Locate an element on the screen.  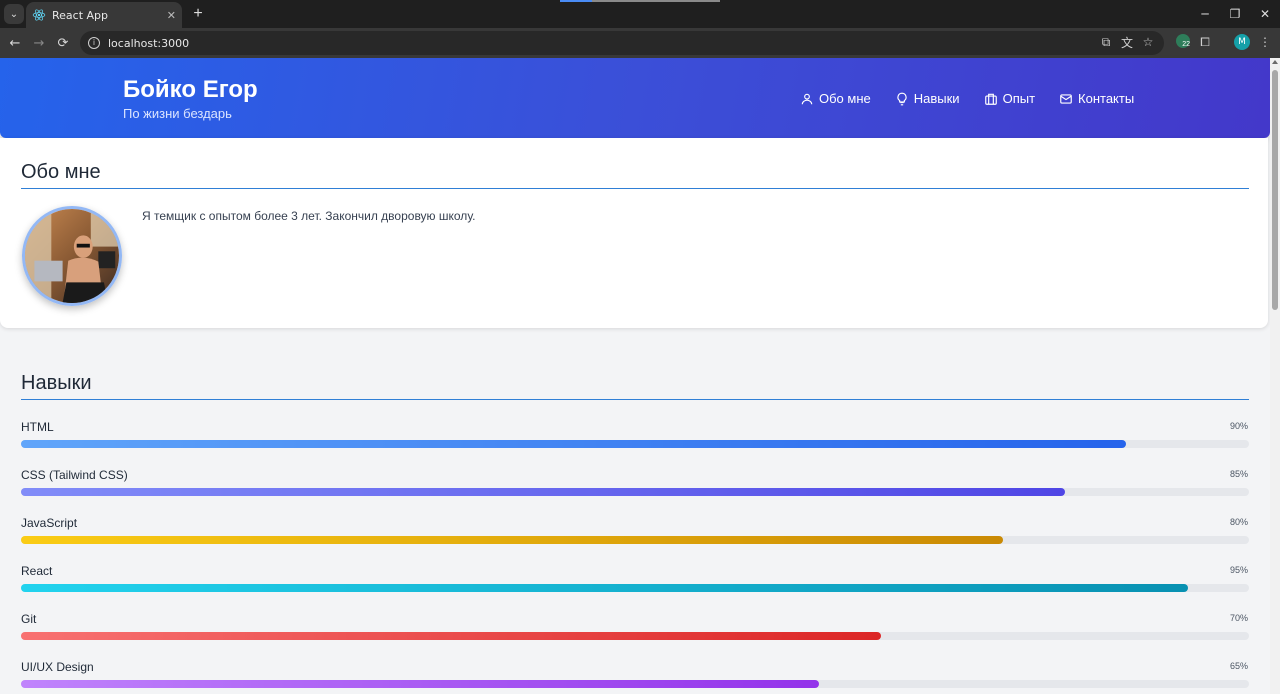
main-nav: Обо мне Навыки Опыт Контакты is located at coordinates (979, 98).